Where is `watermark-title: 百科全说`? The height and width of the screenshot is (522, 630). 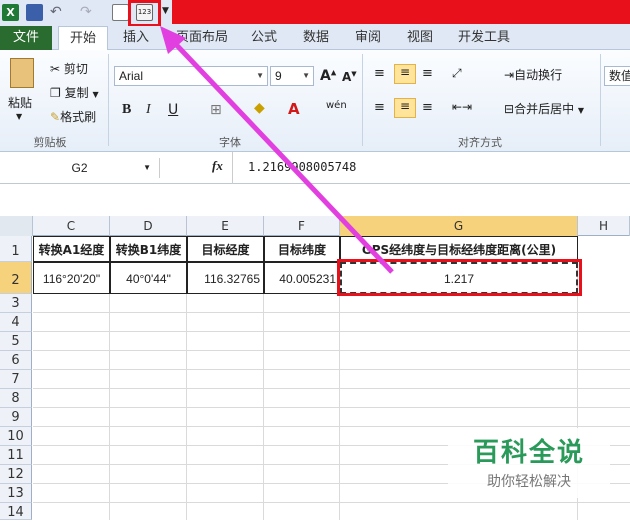 watermark-title: 百科全说 is located at coordinates (528, 453).